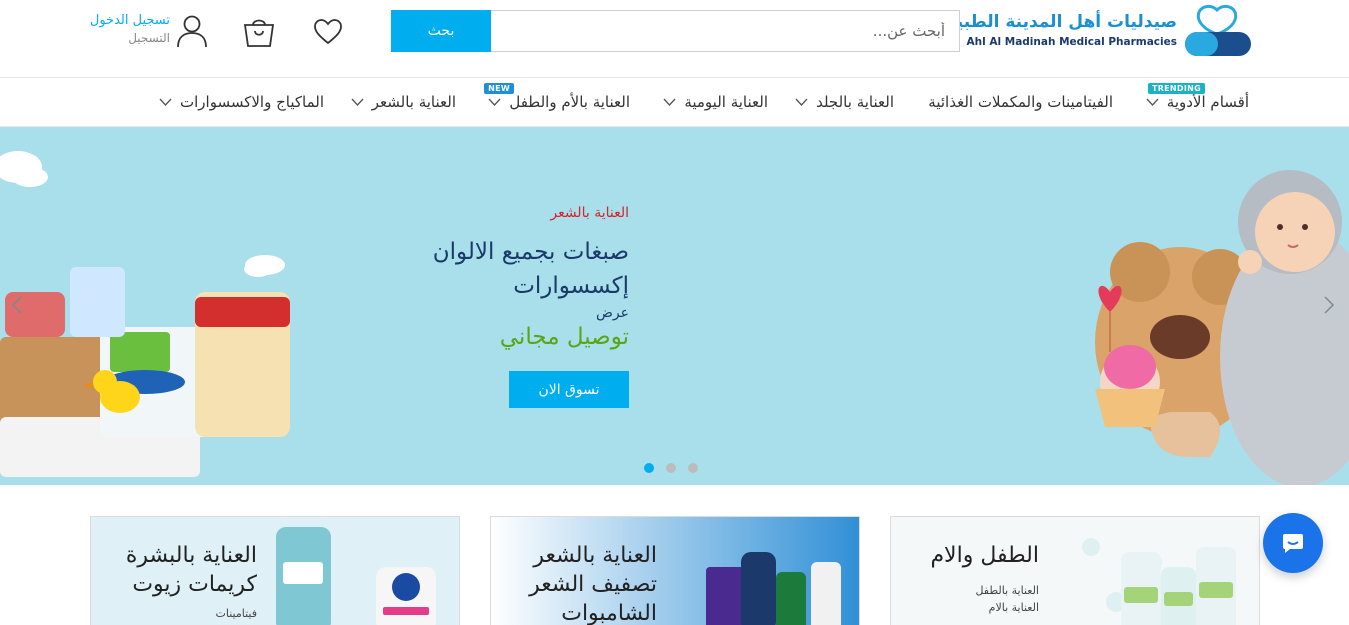  Describe the element at coordinates (1075, 570) in the screenshot. I see `category-card-mother-child: الطفل والام العناية بالطفل العناية بالام` at that location.